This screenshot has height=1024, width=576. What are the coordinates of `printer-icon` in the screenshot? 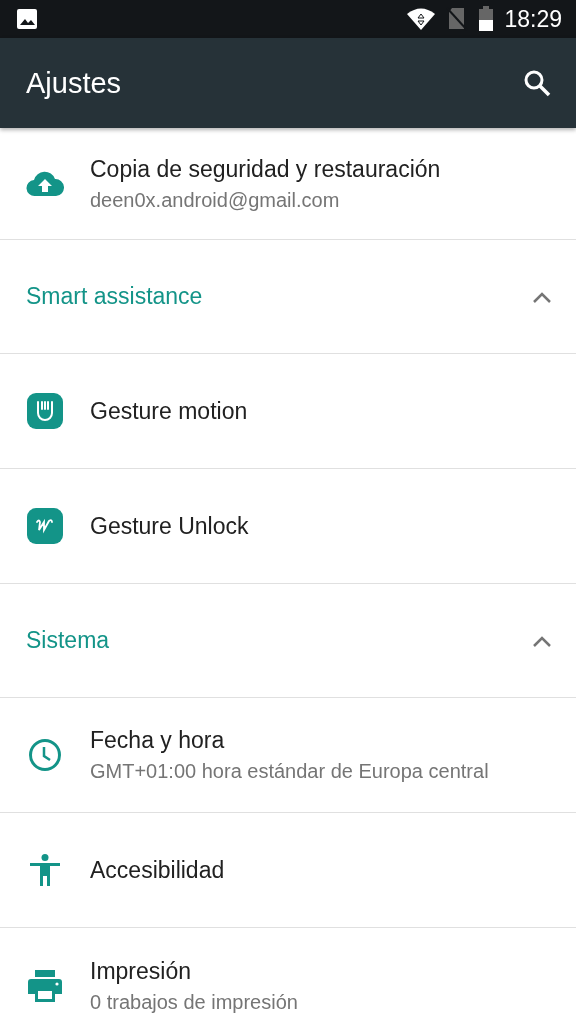 It's located at (45, 985).